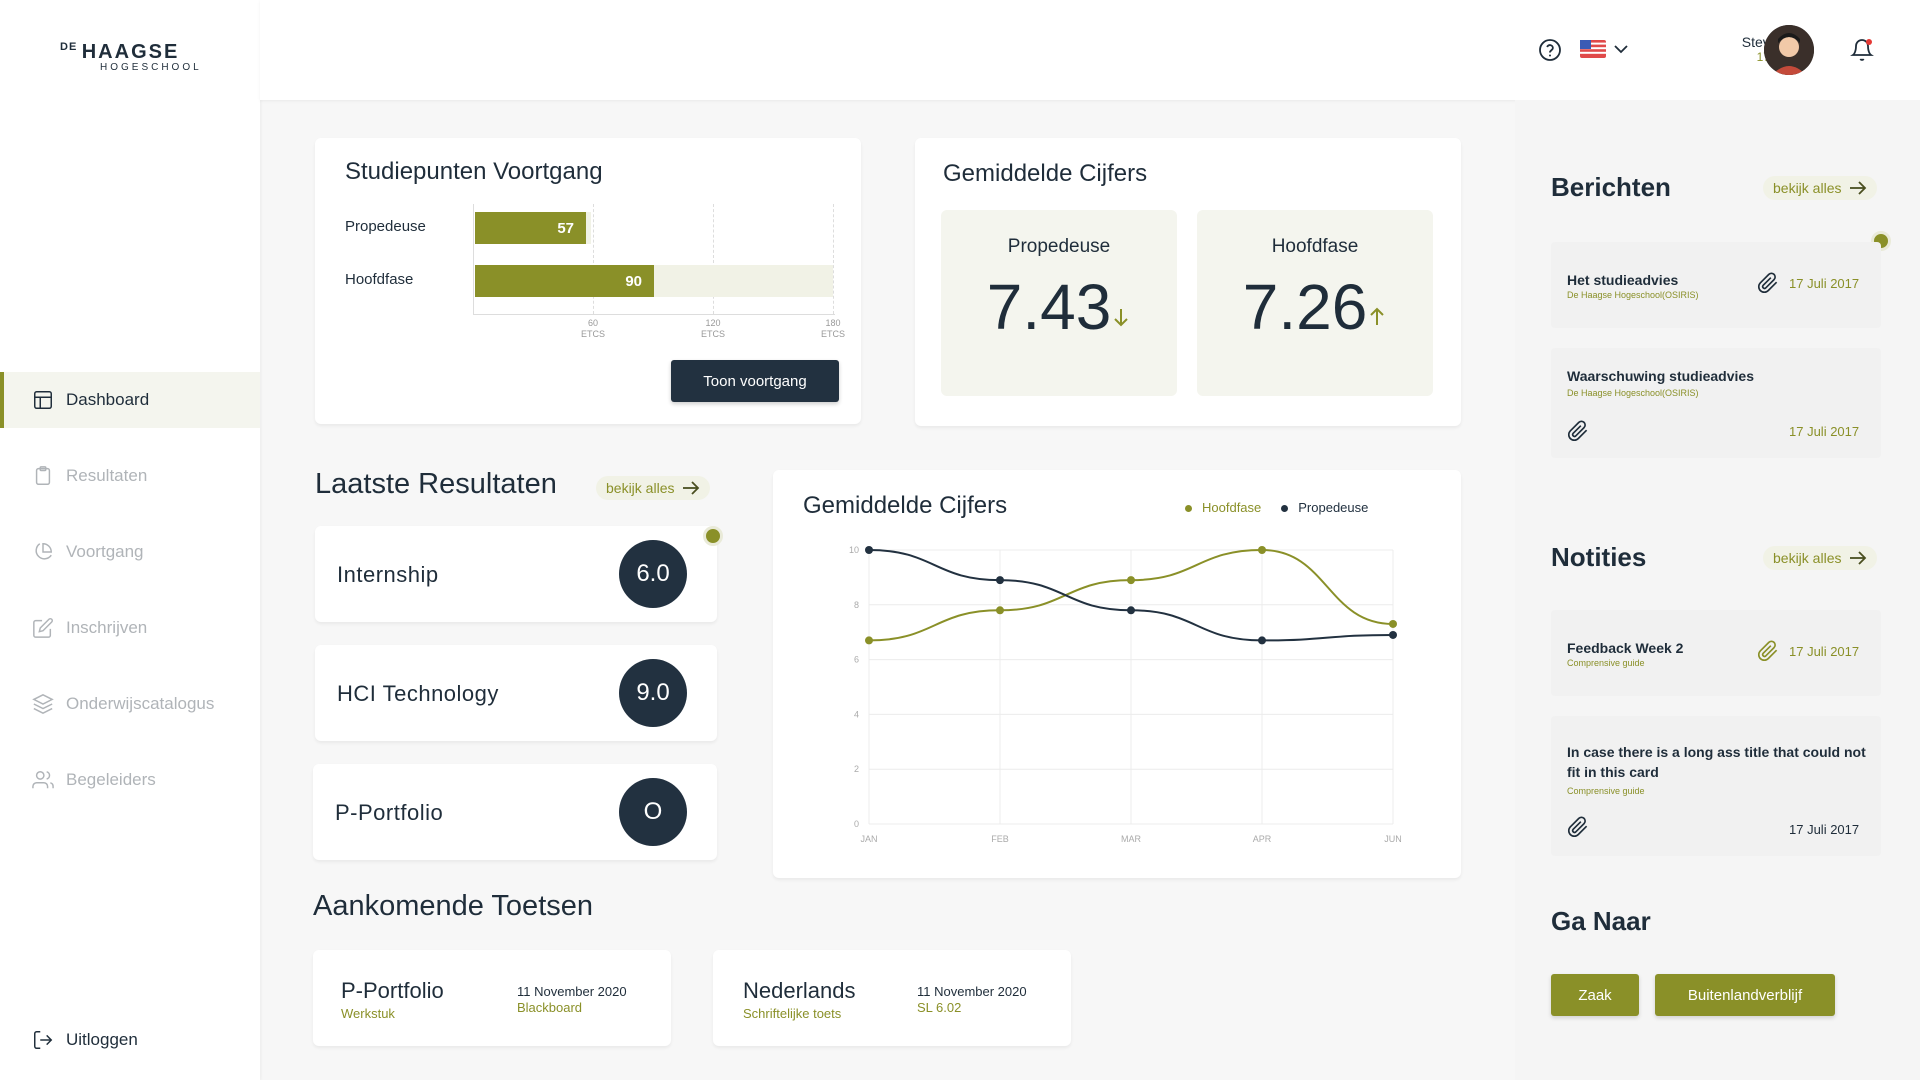 The width and height of the screenshot is (1920, 1080). Describe the element at coordinates (1611, 187) in the screenshot. I see `messages-title: Berichten` at that location.